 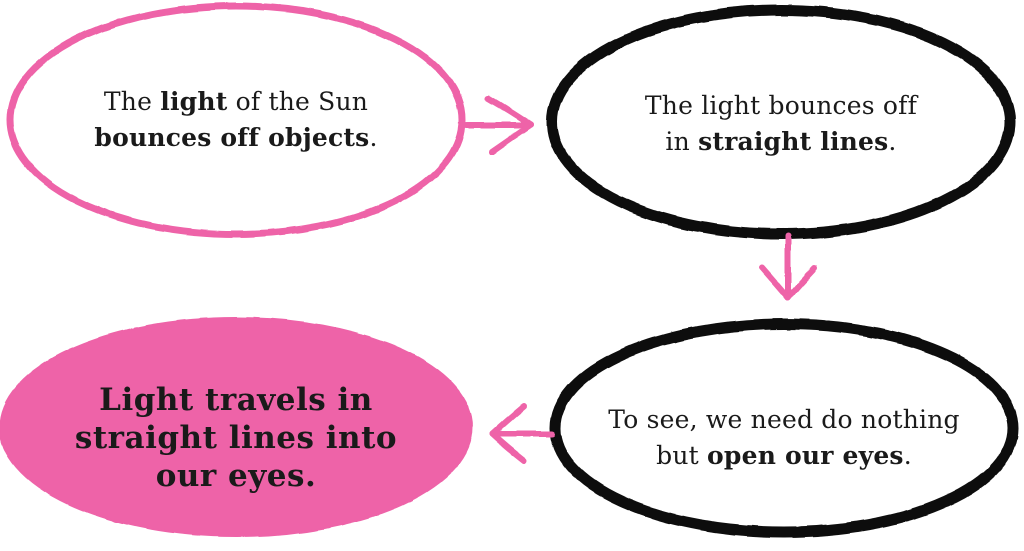 I want to click on node1-line: The light of the Sun, so click(x=236, y=102).